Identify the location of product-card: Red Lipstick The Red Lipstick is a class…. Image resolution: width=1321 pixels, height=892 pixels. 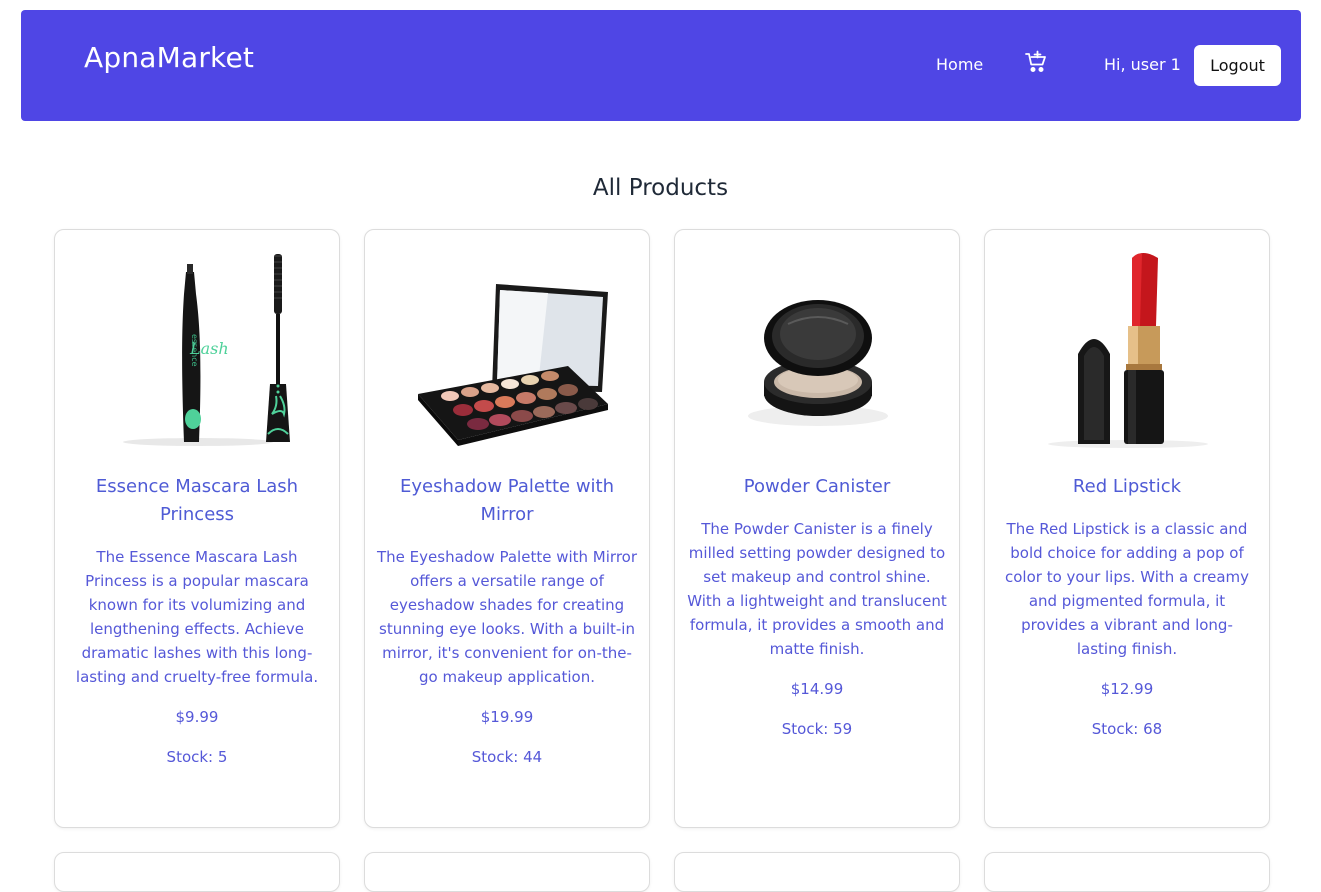
(1127, 528).